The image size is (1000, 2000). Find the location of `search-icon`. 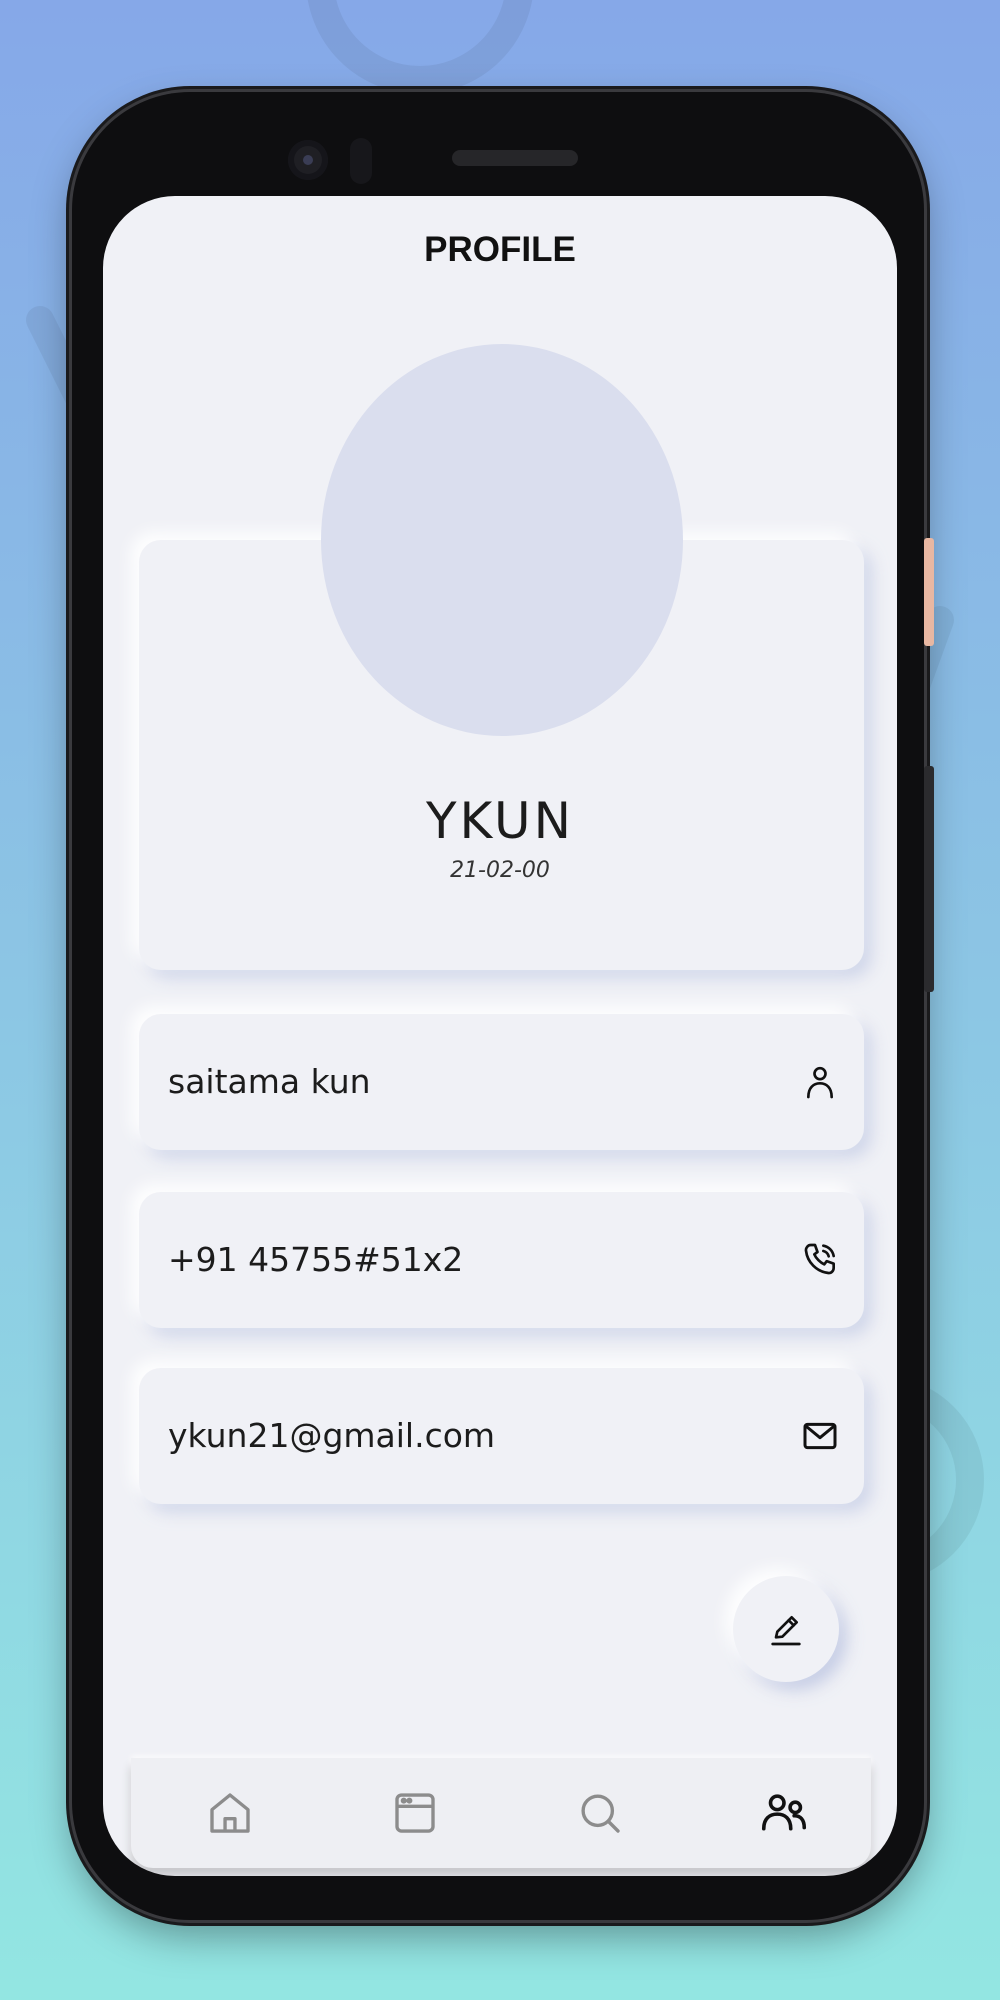

search-icon is located at coordinates (600, 1813).